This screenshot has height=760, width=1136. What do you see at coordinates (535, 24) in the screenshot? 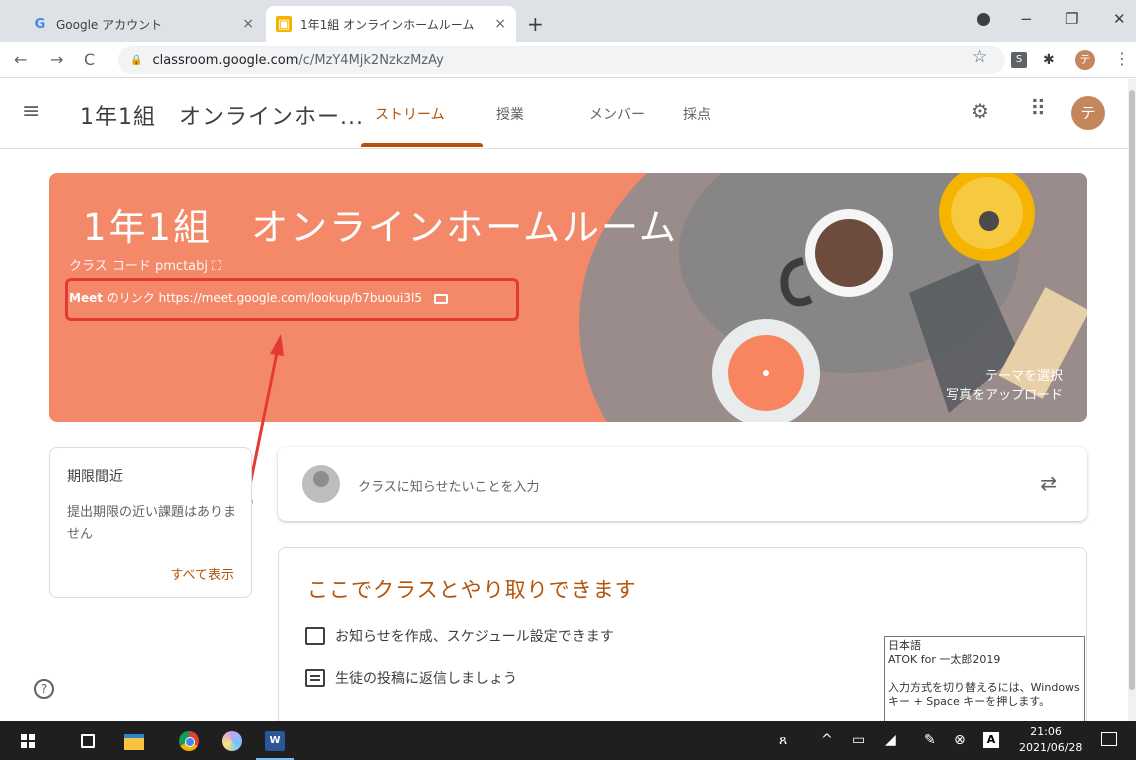
I see `new-tab-button: +` at bounding box center [535, 24].